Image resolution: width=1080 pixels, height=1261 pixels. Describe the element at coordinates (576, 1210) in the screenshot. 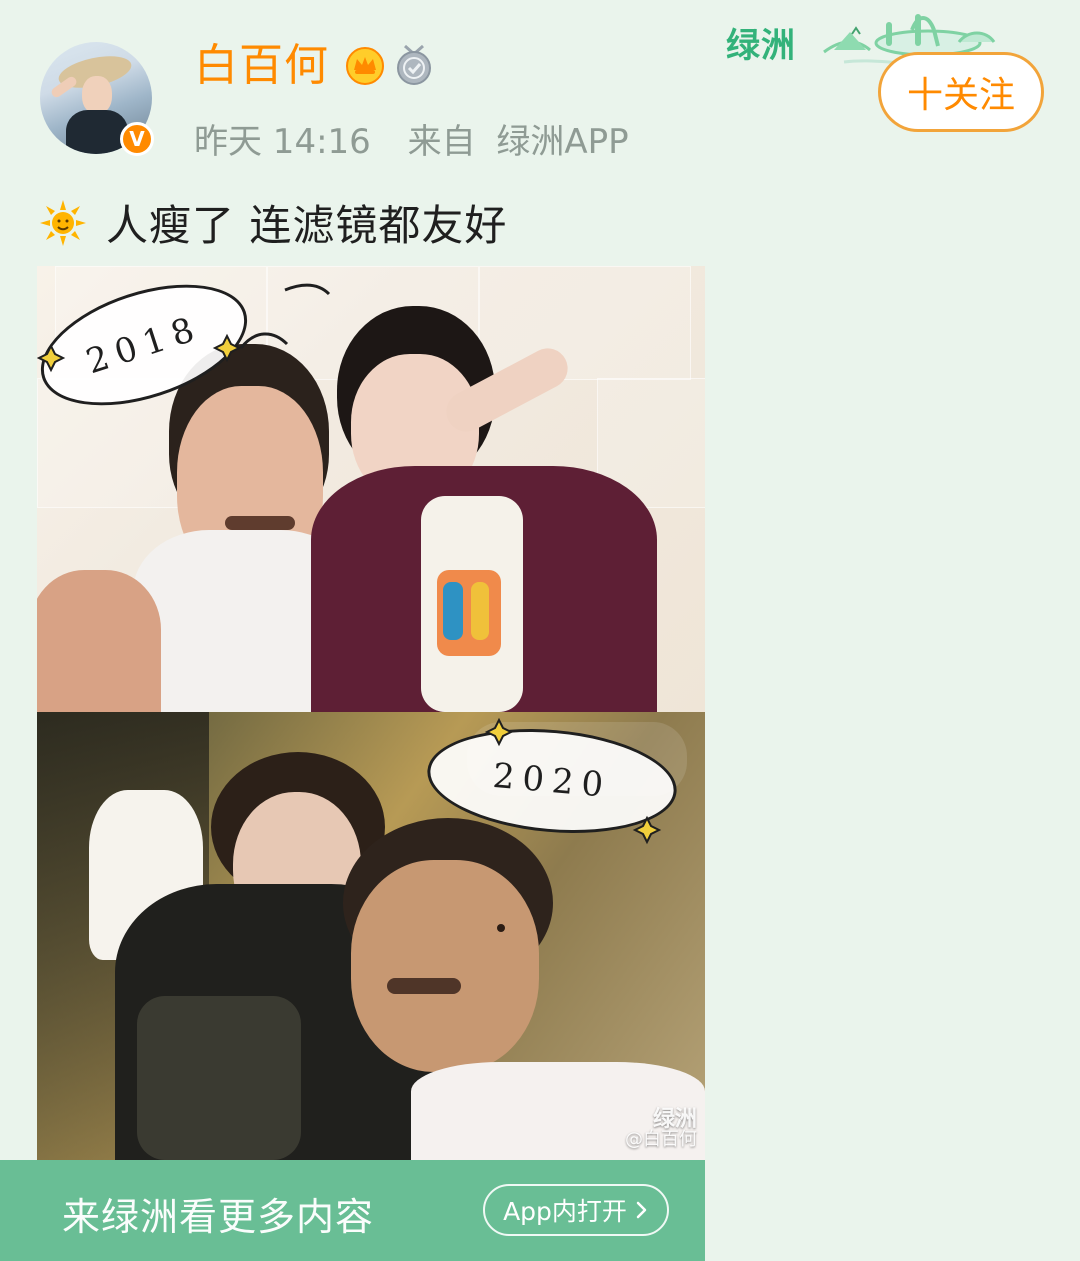

I see `open-in-app-button: App内打开` at that location.